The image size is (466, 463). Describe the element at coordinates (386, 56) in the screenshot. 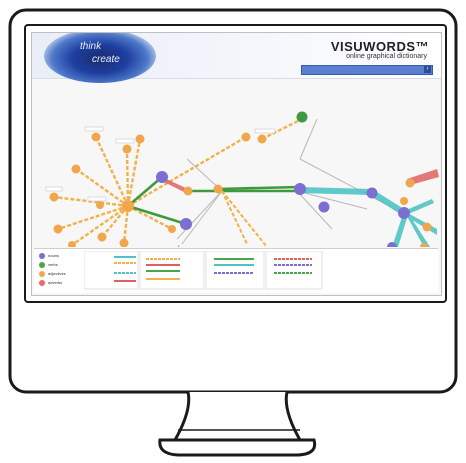

I see `app-subtitle: online graphical dictionary` at that location.